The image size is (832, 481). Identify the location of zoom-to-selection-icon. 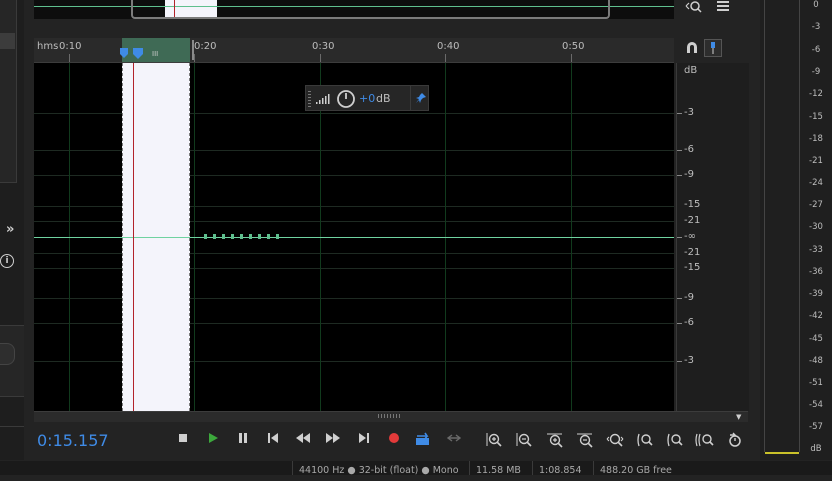
(695, 9).